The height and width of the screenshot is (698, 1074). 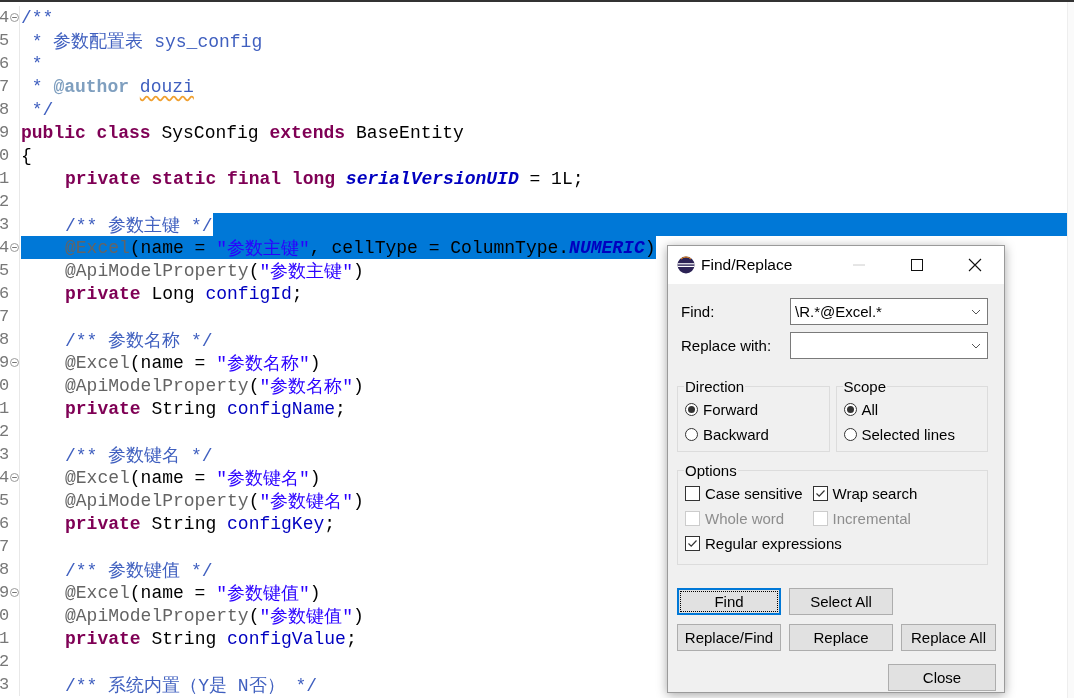 What do you see at coordinates (730, 409) in the screenshot?
I see `radio-label: Forward` at bounding box center [730, 409].